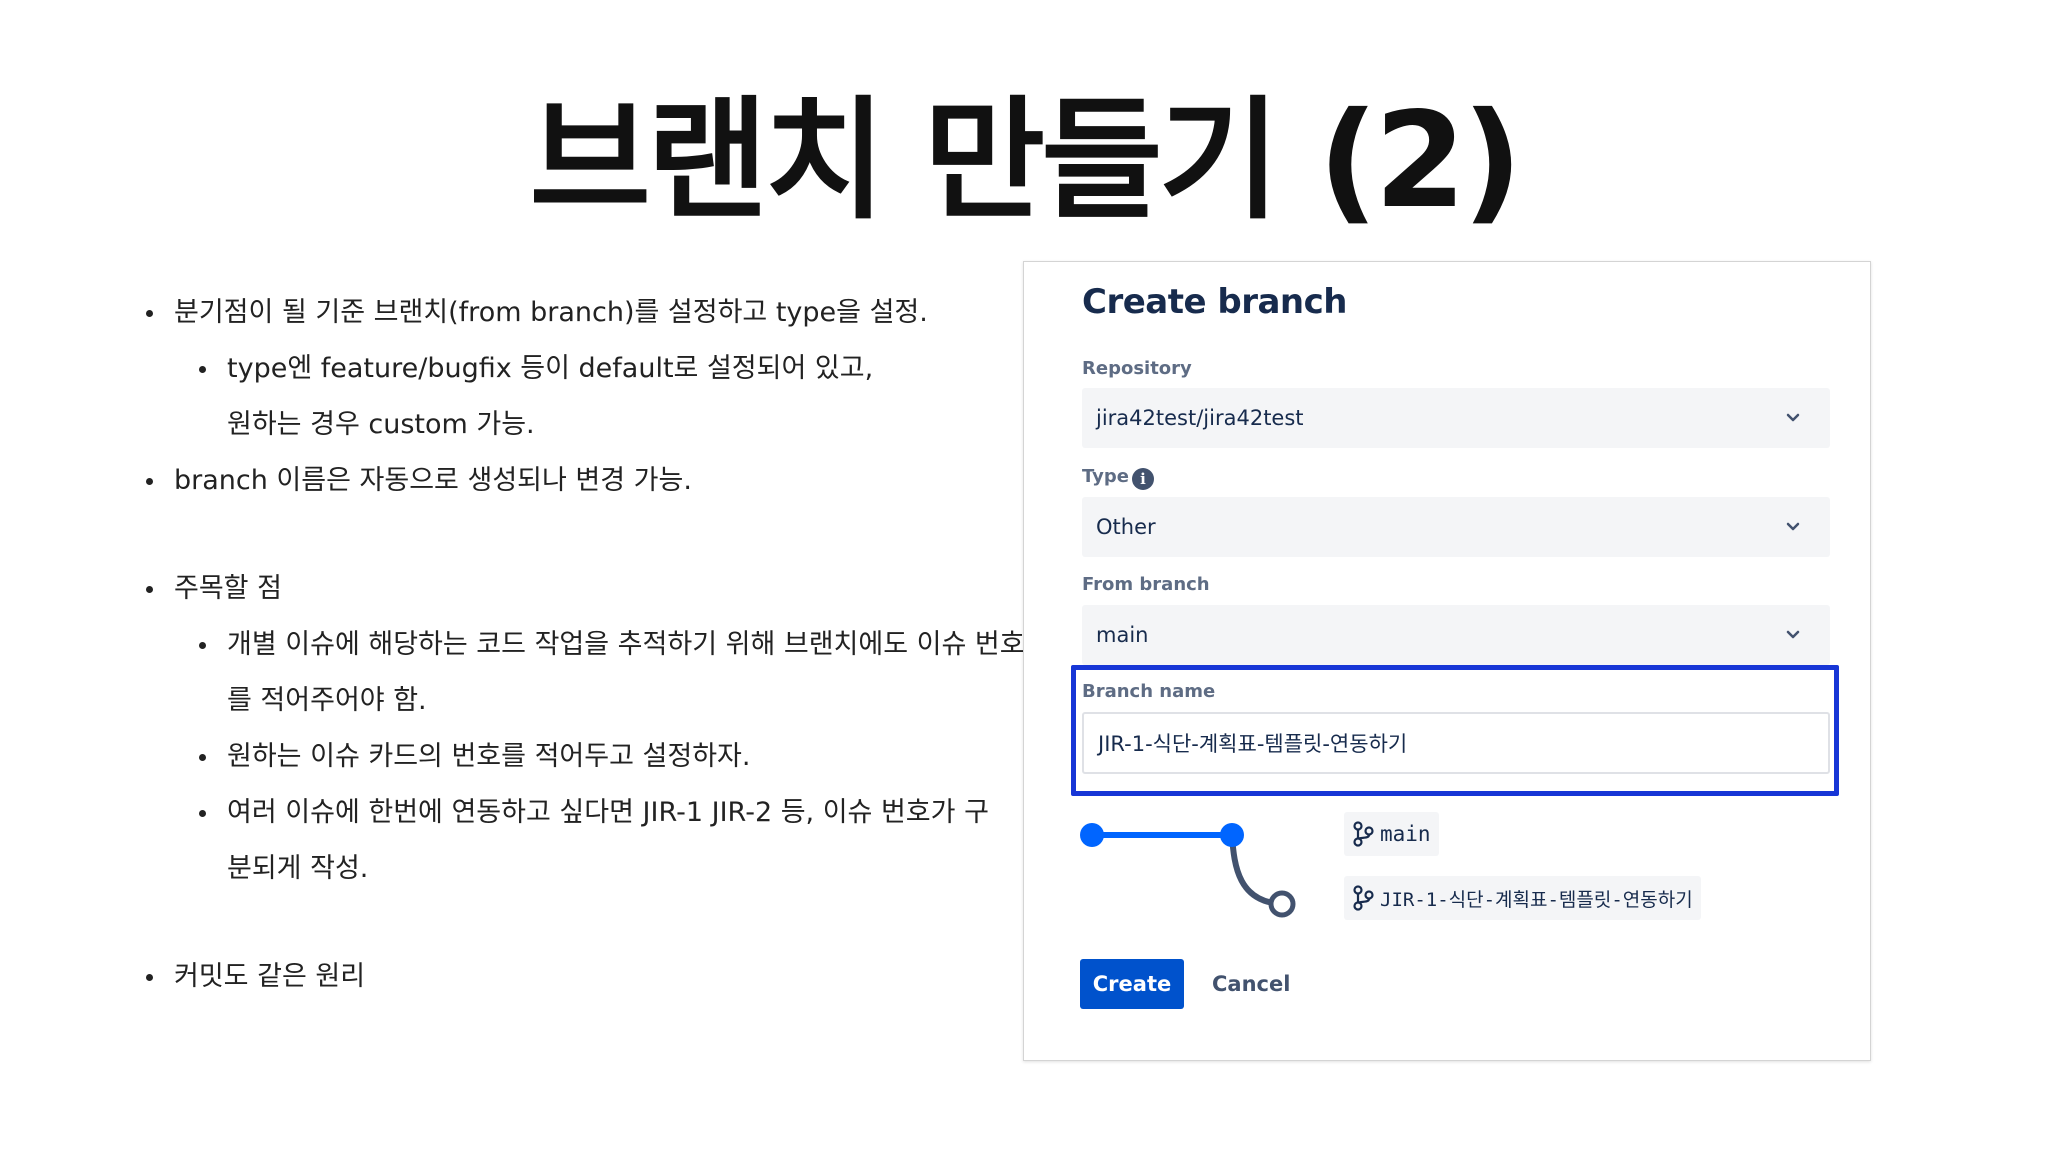 This screenshot has height=1152, width=2048. I want to click on bullet-type-default-cont: 원하는 경우 custom 가능., so click(381, 424).